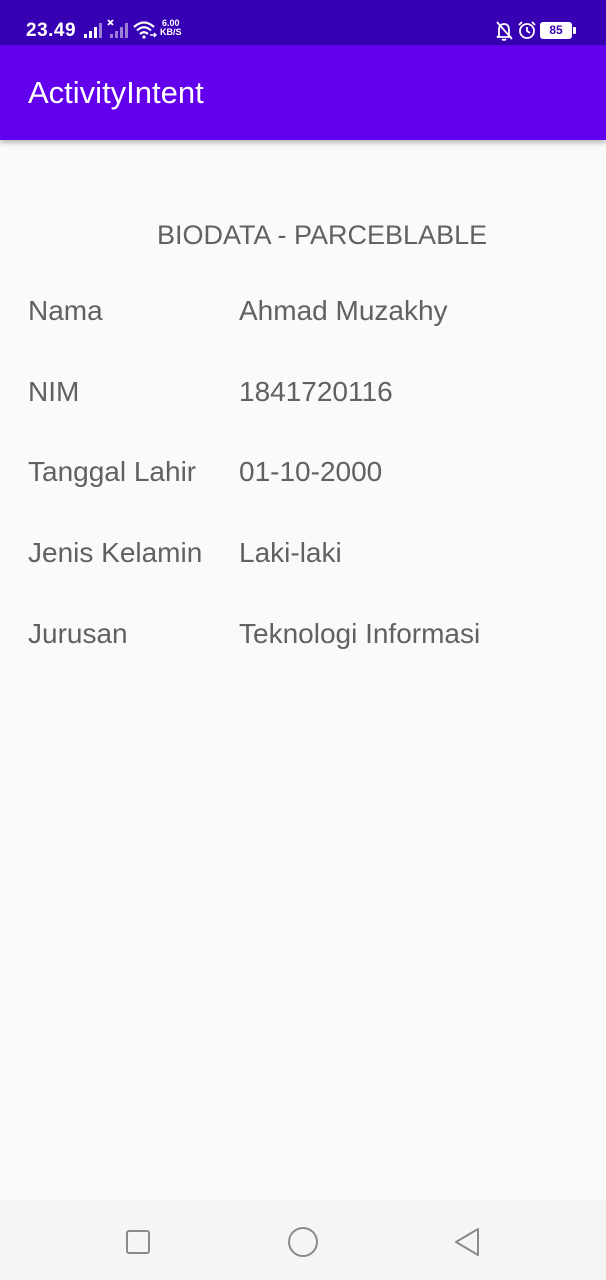 This screenshot has height=1280, width=606. Describe the element at coordinates (290, 552) in the screenshot. I see `row-value: Laki-laki` at that location.